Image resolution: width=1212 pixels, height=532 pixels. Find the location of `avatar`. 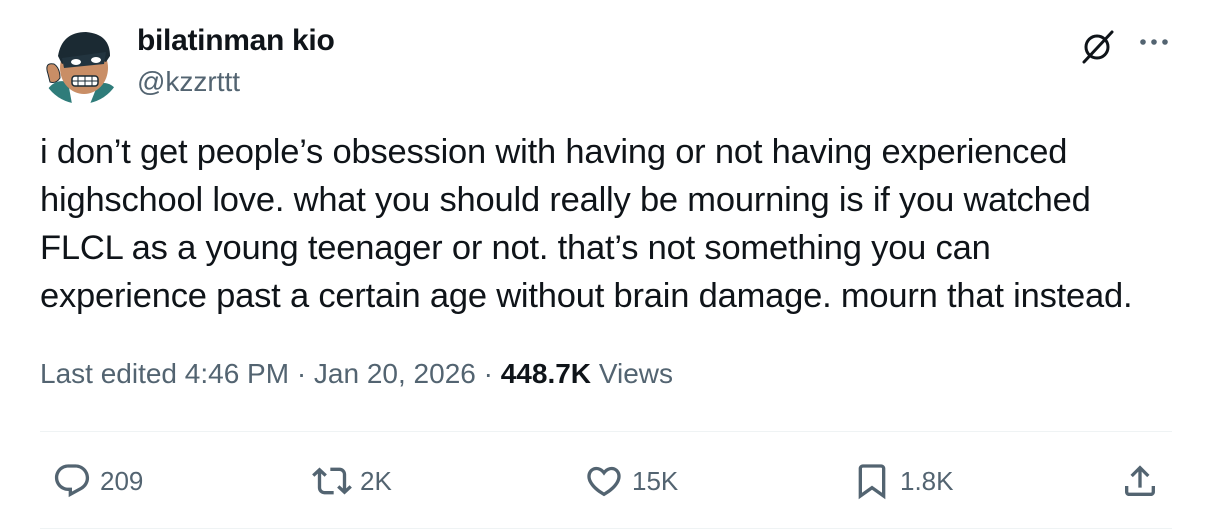

avatar is located at coordinates (81, 63).